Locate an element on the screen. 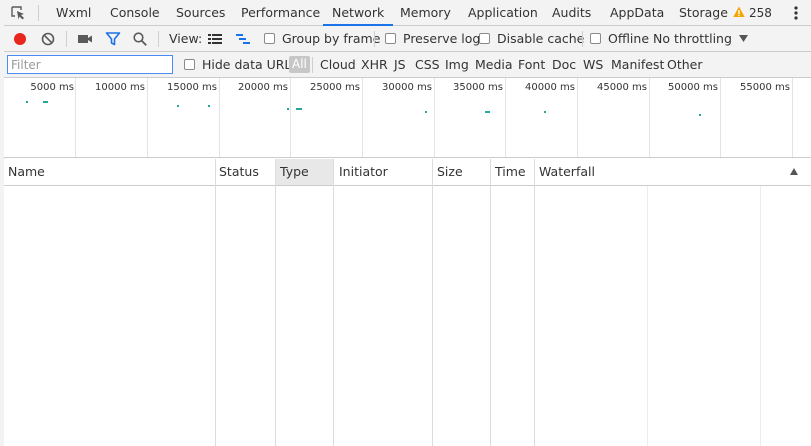  tab-storage: Storage is located at coordinates (703, 12).